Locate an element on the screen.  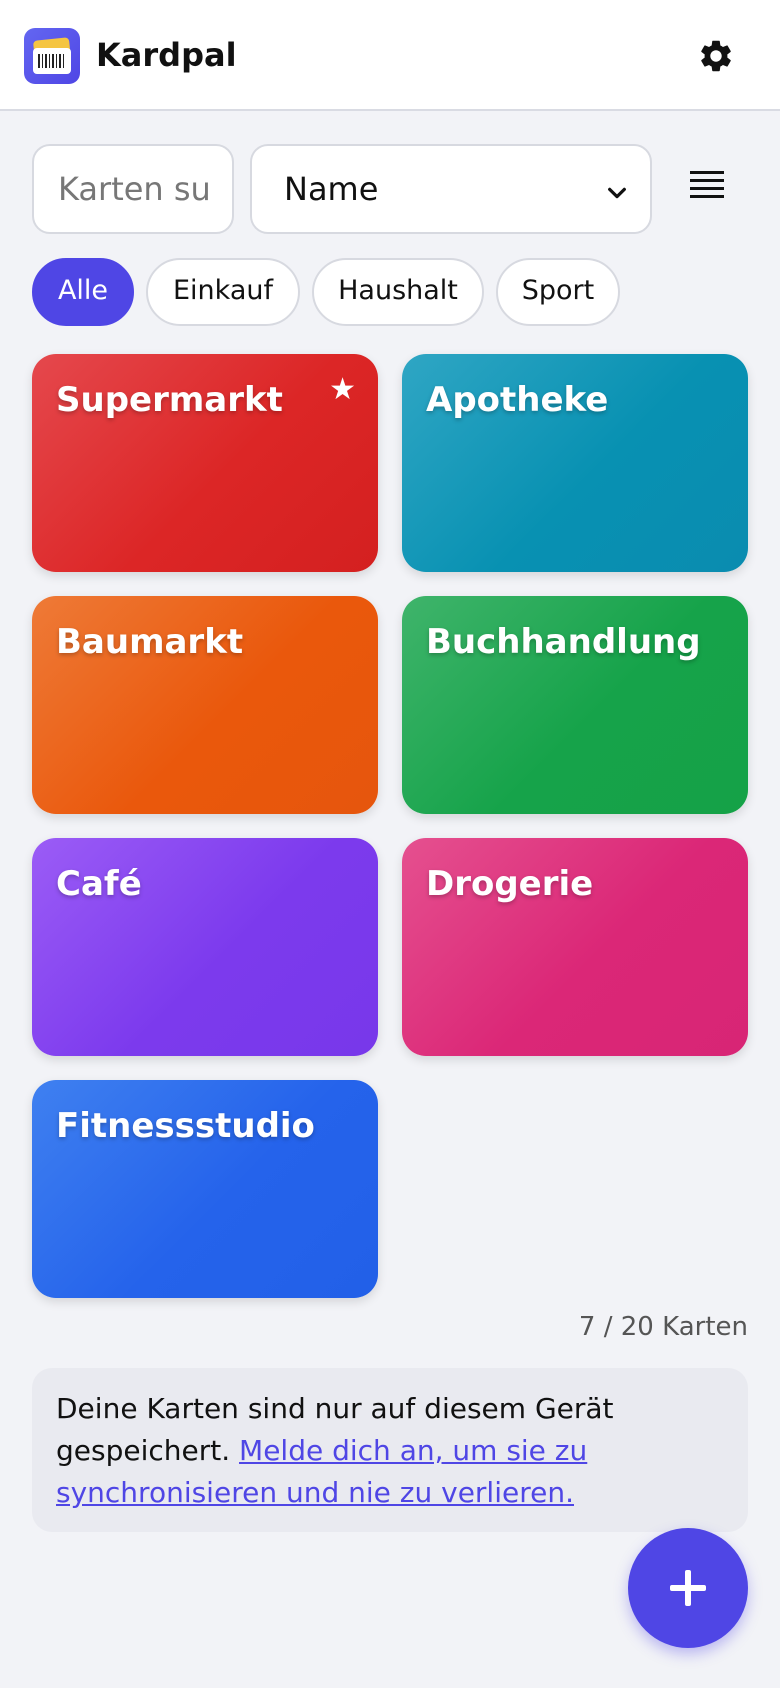
top-app-bar: Kardpal is located at coordinates (390, 55).